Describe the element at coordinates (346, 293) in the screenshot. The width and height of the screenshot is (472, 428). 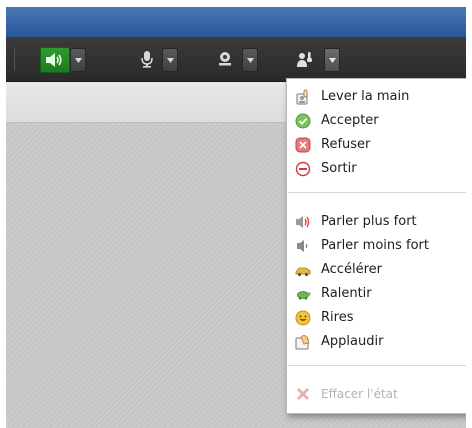
I see `menu-item-label: Ralentir` at that location.